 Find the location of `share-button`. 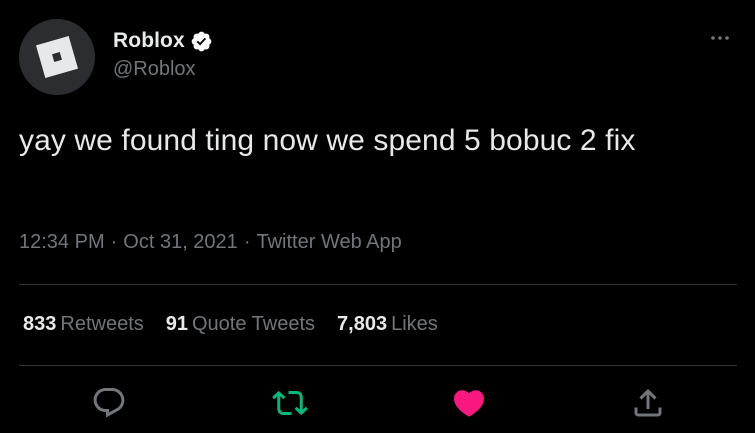

share-button is located at coordinates (648, 403).